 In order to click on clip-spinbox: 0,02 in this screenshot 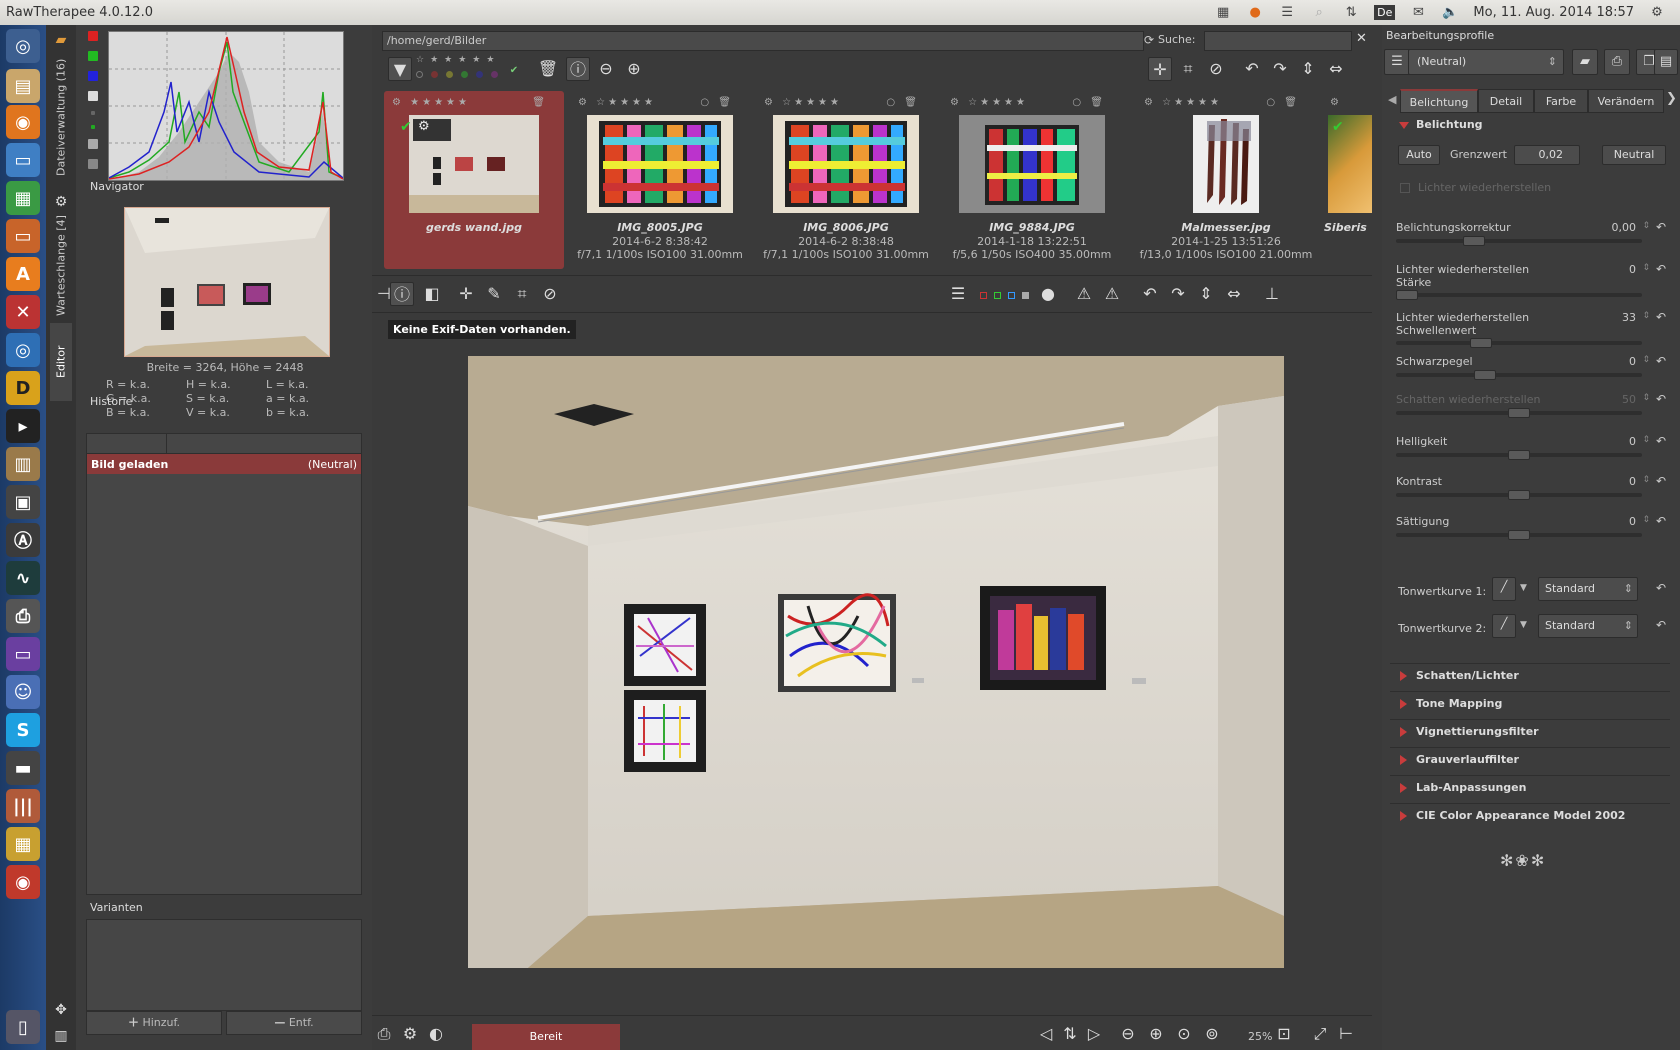, I will do `click(1547, 155)`.